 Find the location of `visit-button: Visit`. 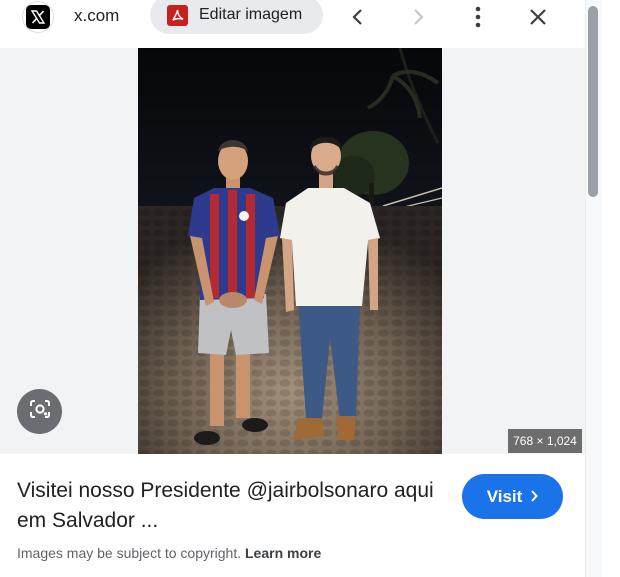

visit-button: Visit is located at coordinates (512, 496).